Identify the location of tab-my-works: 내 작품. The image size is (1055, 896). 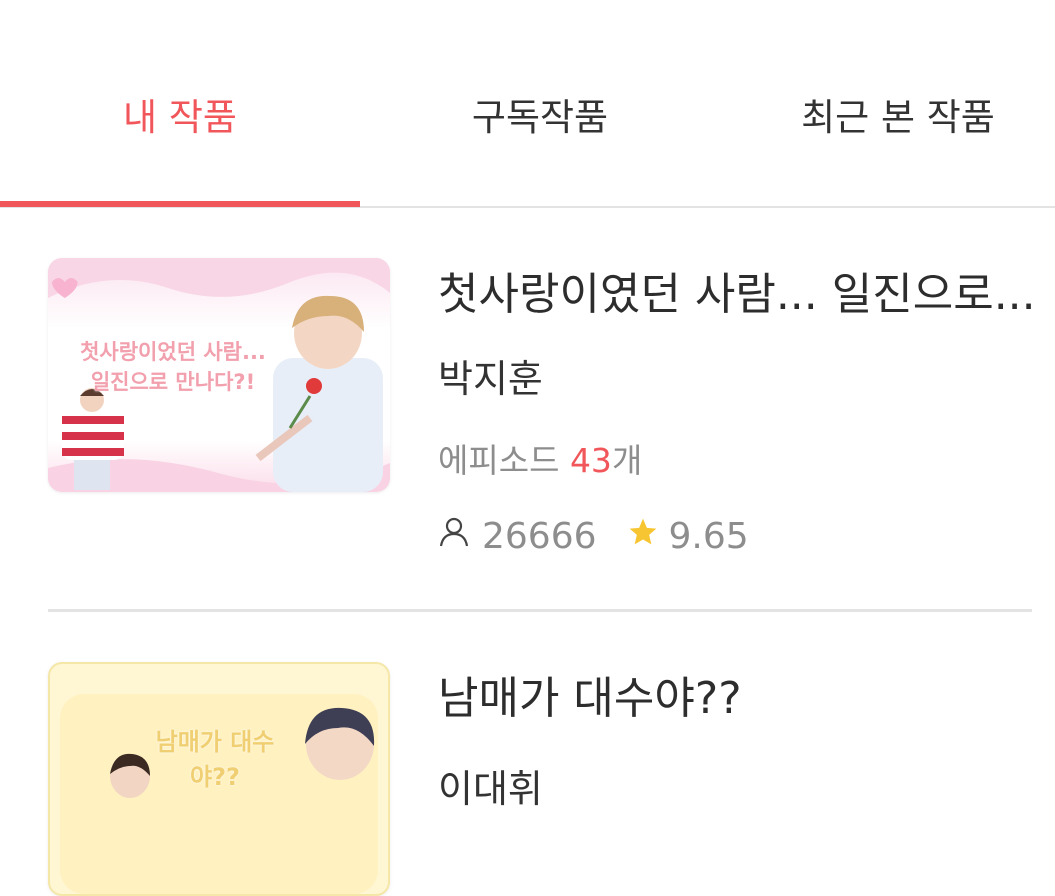
(180, 118).